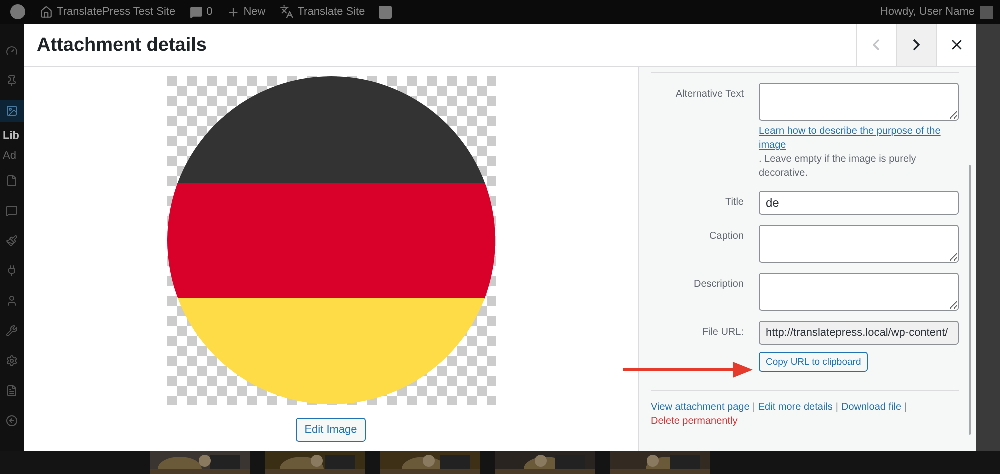 This screenshot has width=1000, height=474. I want to click on translate-icon, so click(287, 12).